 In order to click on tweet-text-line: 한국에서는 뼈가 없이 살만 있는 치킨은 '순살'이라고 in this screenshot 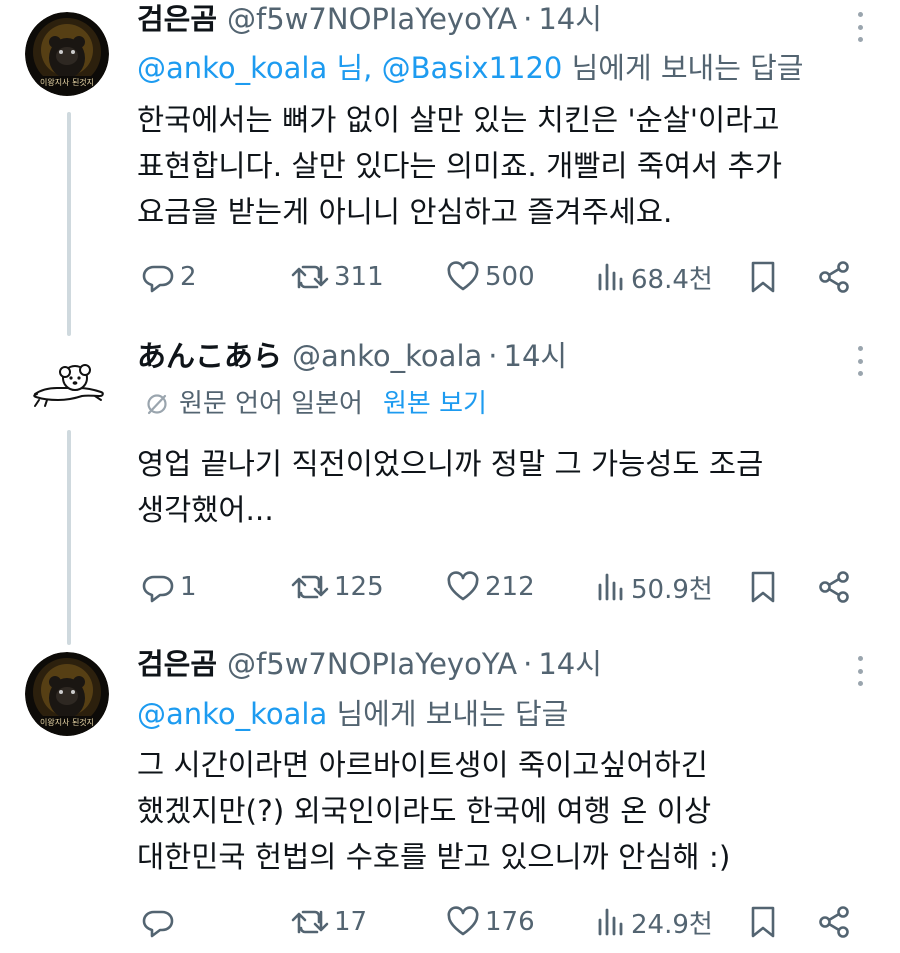, I will do `click(458, 120)`.